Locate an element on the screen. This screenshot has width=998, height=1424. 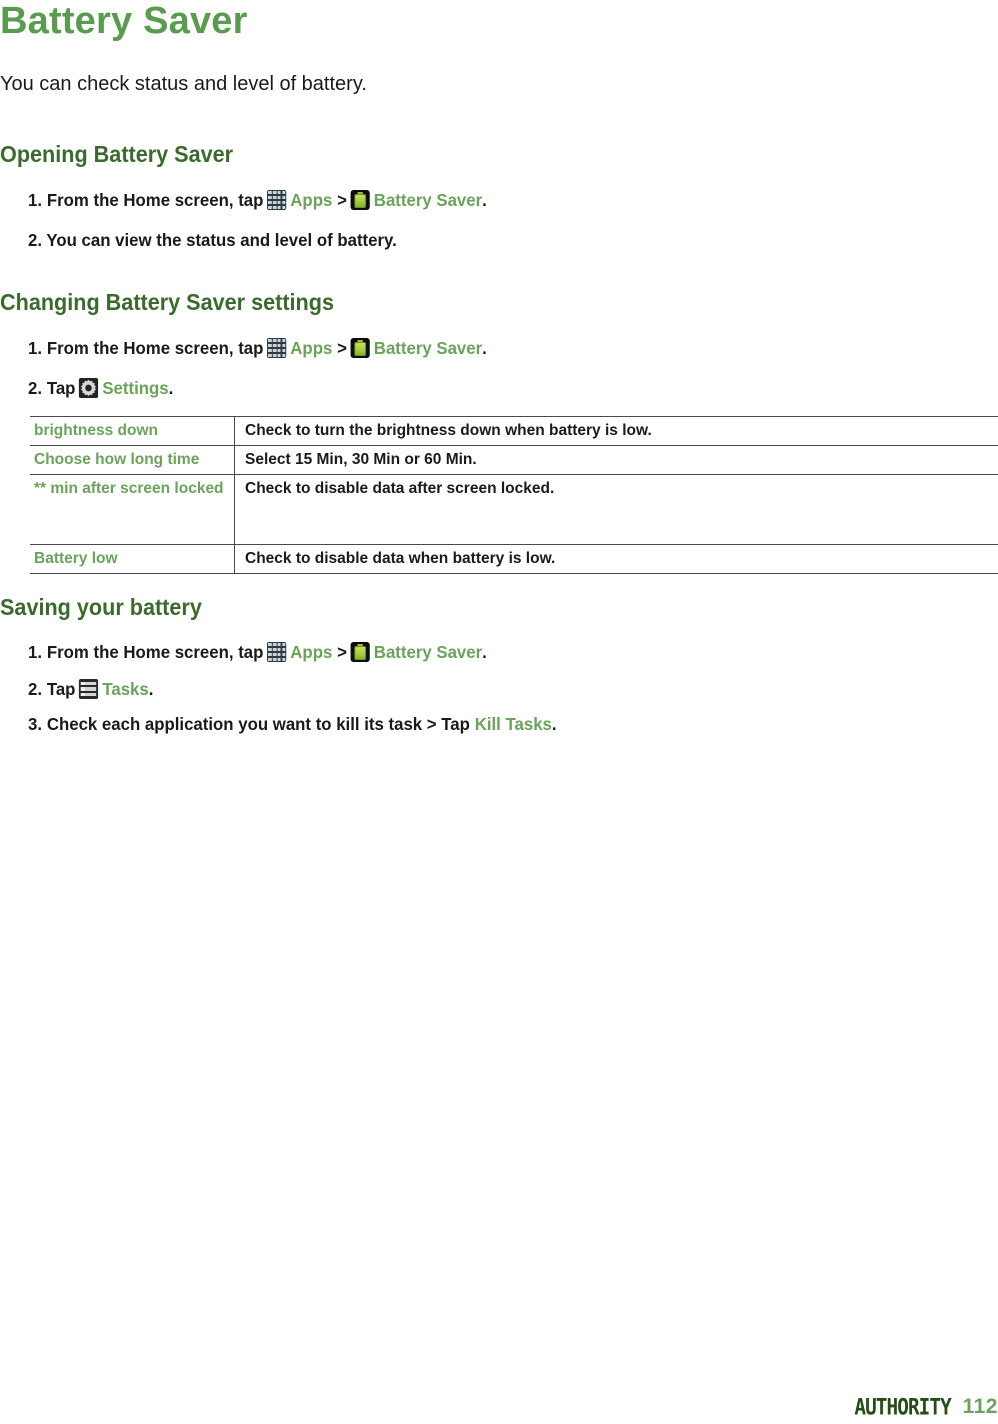
table-cell-label: ** min after screen locked is located at coordinates (132, 509).